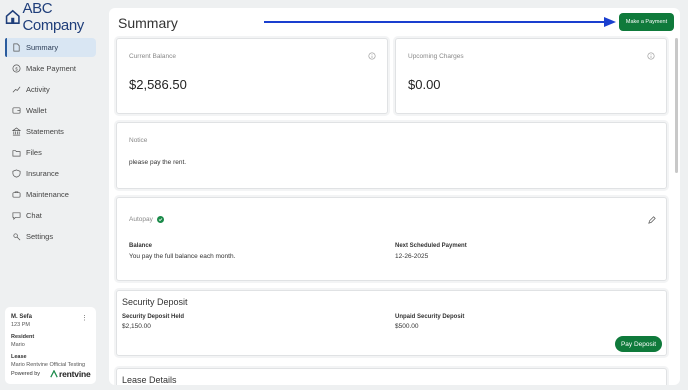  I want to click on sidebar-item-label: Make Payment, so click(51, 68).